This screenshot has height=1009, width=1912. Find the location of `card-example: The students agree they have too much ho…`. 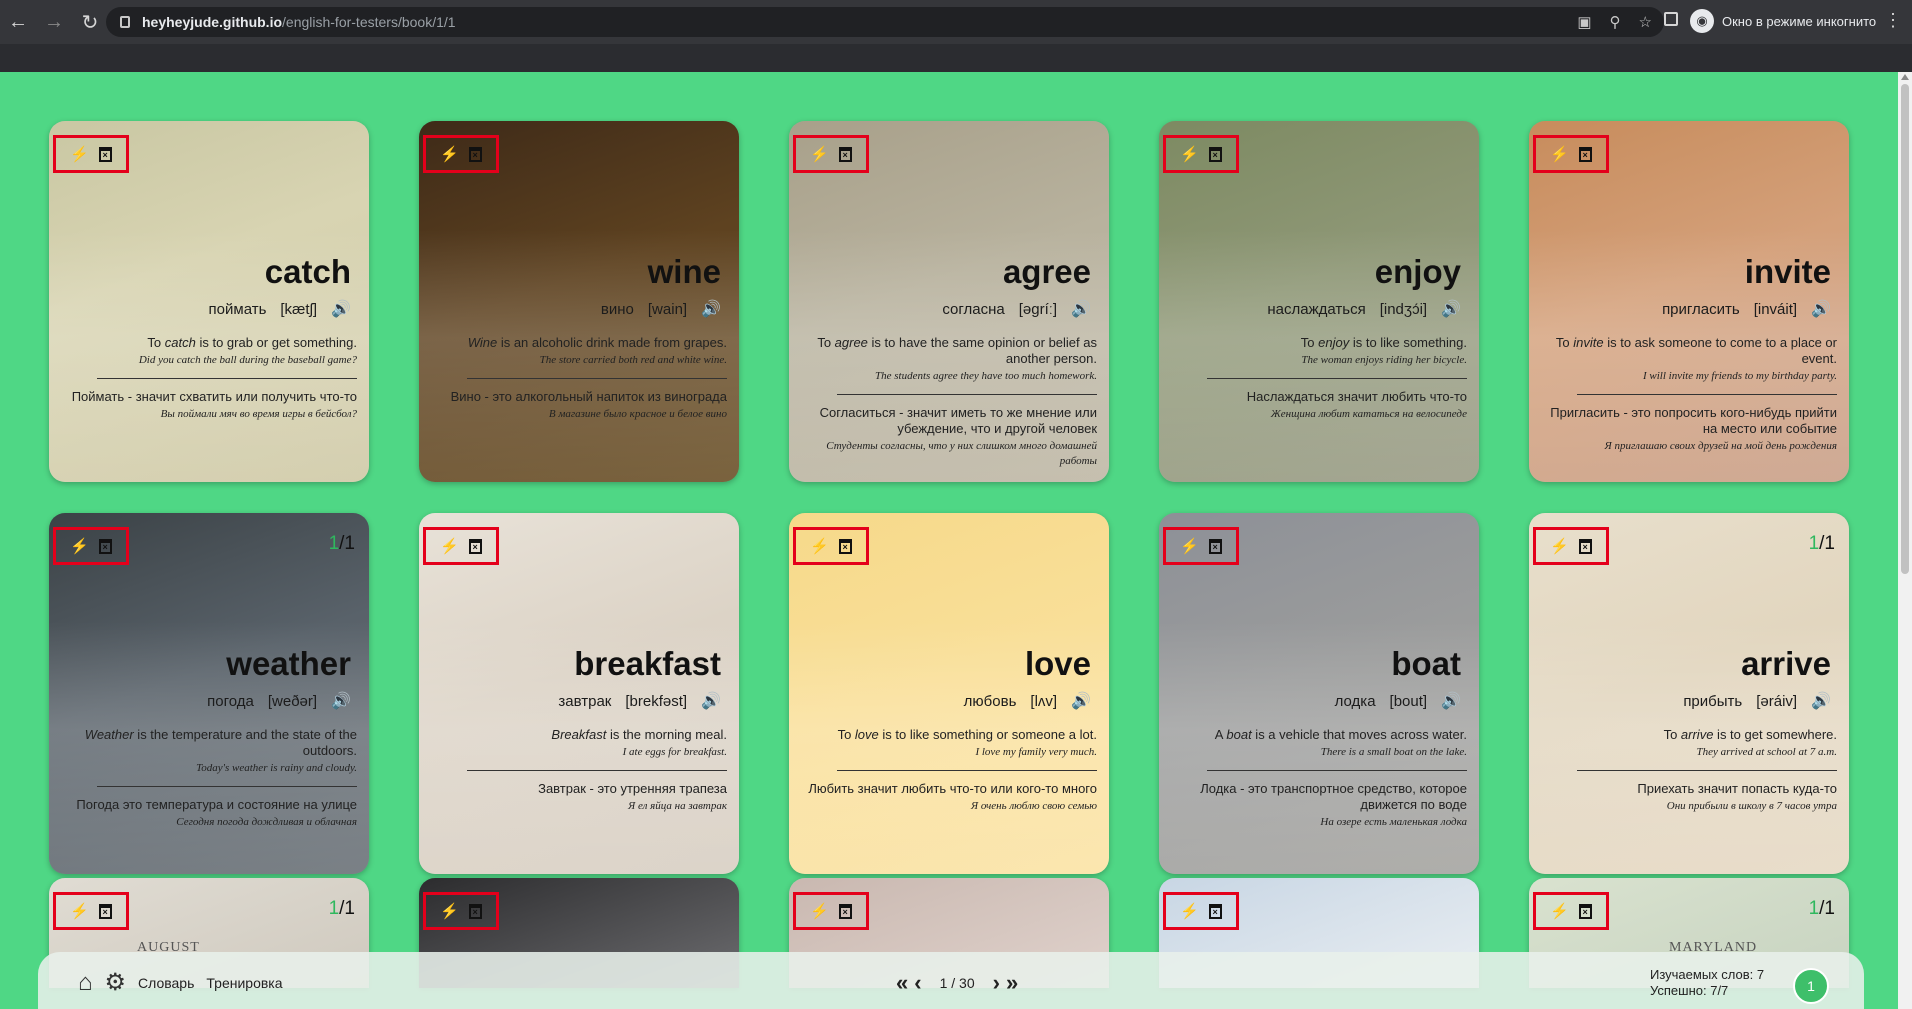

card-example: The students agree they have too much ho… is located at coordinates (986, 376).